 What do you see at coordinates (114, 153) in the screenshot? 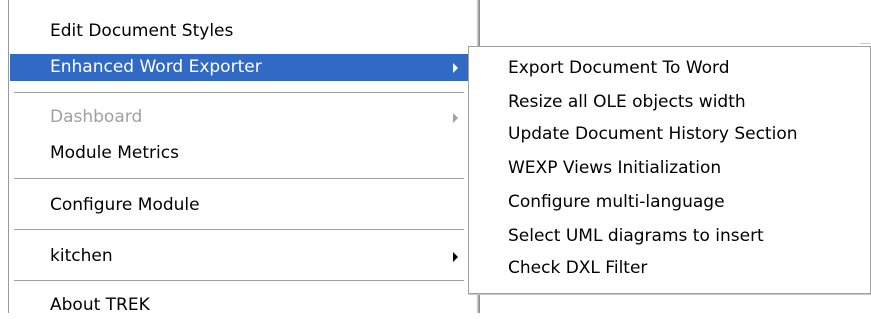
I see `menu-item-label: Module Metrics` at bounding box center [114, 153].